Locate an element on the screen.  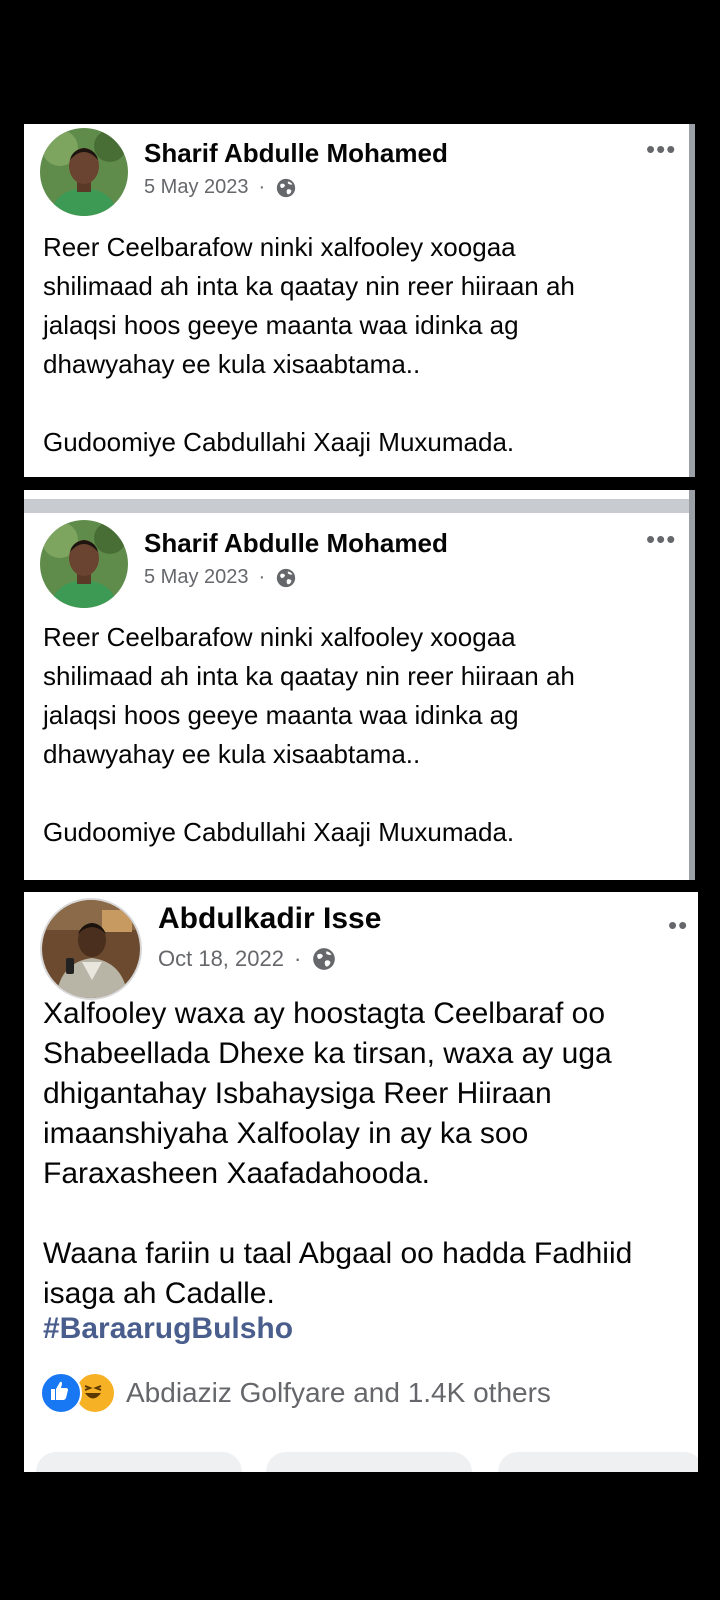
comment-button is located at coordinates (369, 1462).